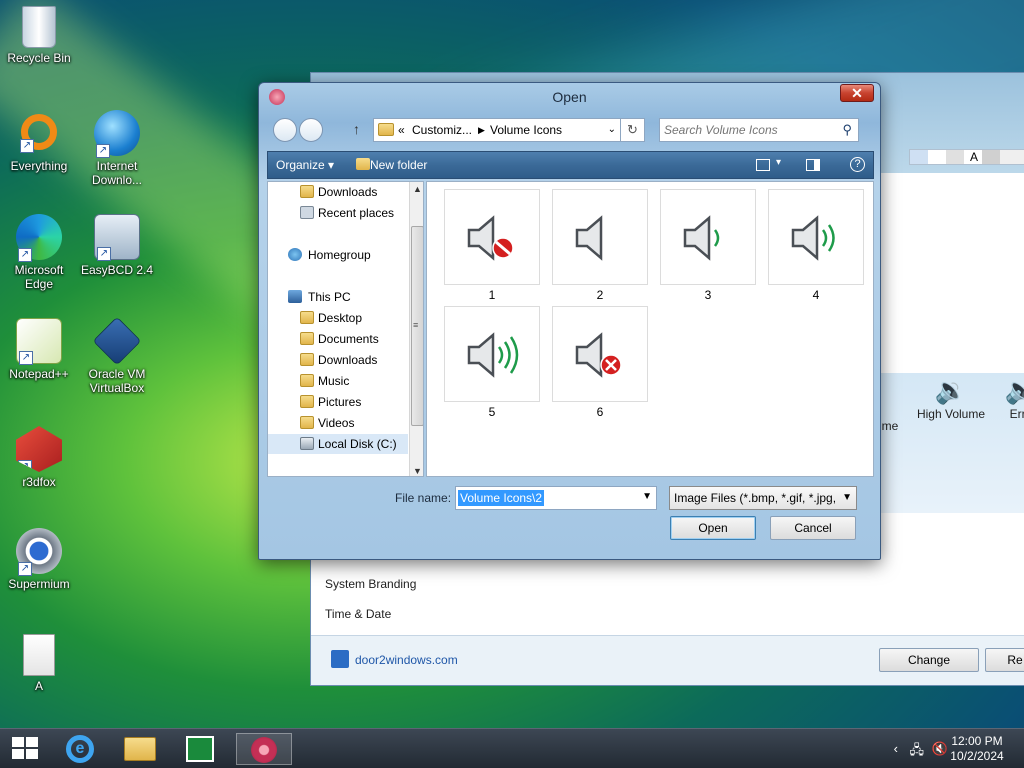 The height and width of the screenshot is (768, 1024). What do you see at coordinates (39, 552) in the screenshot?
I see `supermium-icon: ↗` at bounding box center [39, 552].